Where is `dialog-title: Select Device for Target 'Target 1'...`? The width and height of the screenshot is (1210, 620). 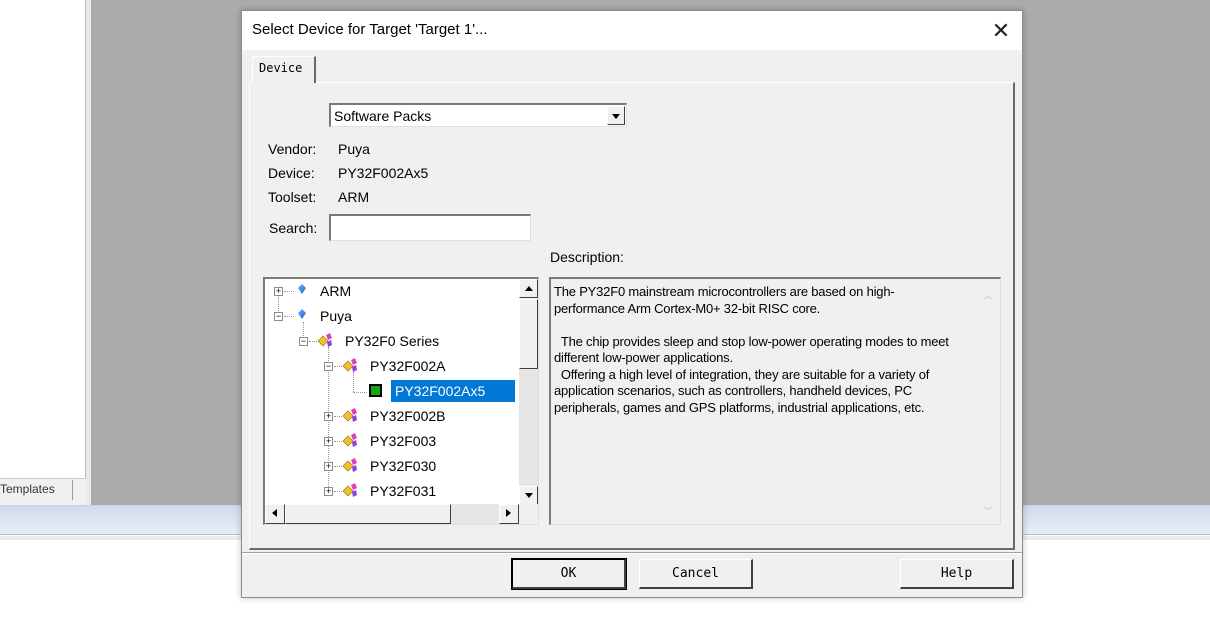
dialog-title: Select Device for Target 'Target 1'... is located at coordinates (370, 29).